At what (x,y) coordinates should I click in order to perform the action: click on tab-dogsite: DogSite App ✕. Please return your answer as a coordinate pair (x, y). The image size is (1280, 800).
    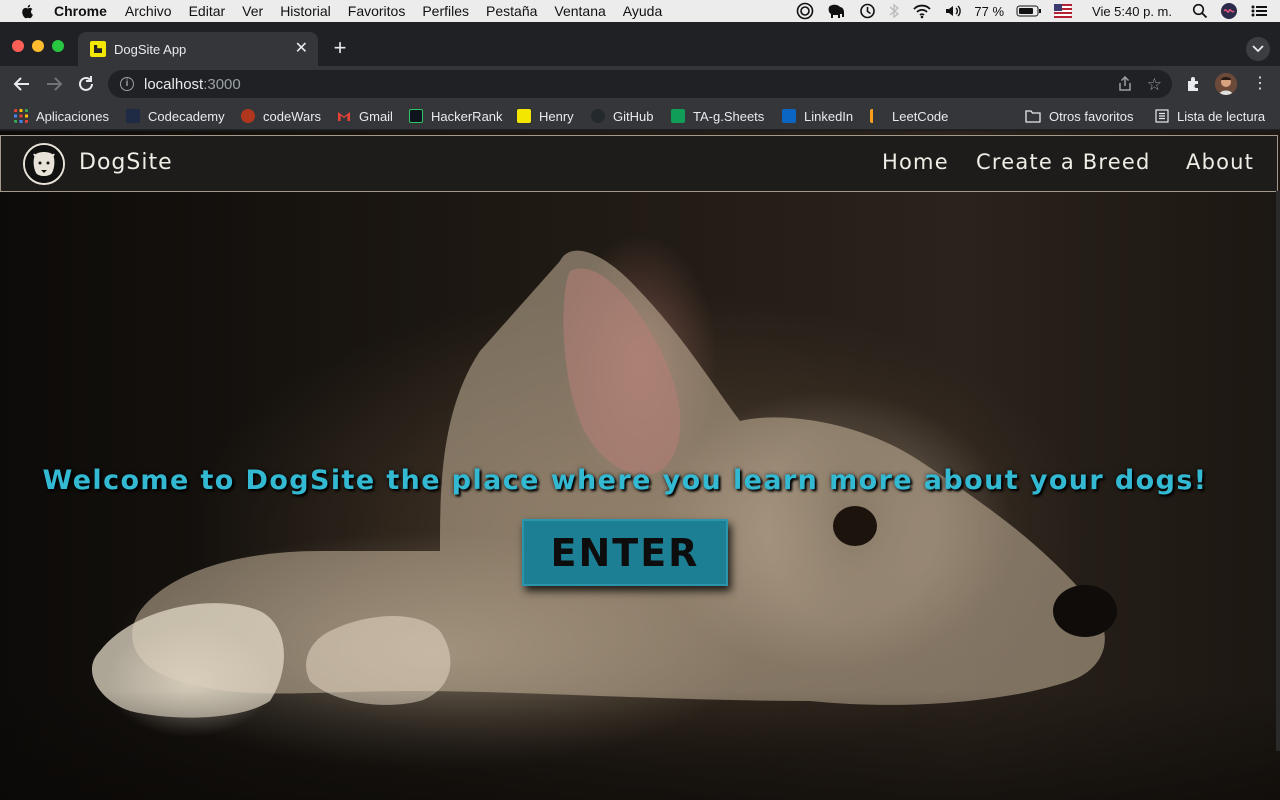
    Looking at the image, I should click on (198, 49).